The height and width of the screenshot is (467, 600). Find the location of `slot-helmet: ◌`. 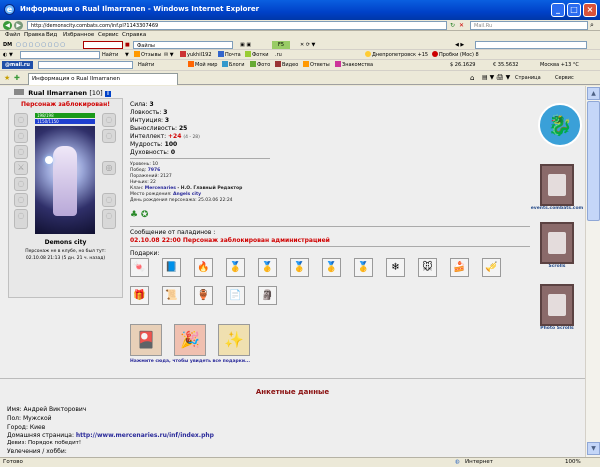

slot-helmet: ◌ is located at coordinates (21, 120).